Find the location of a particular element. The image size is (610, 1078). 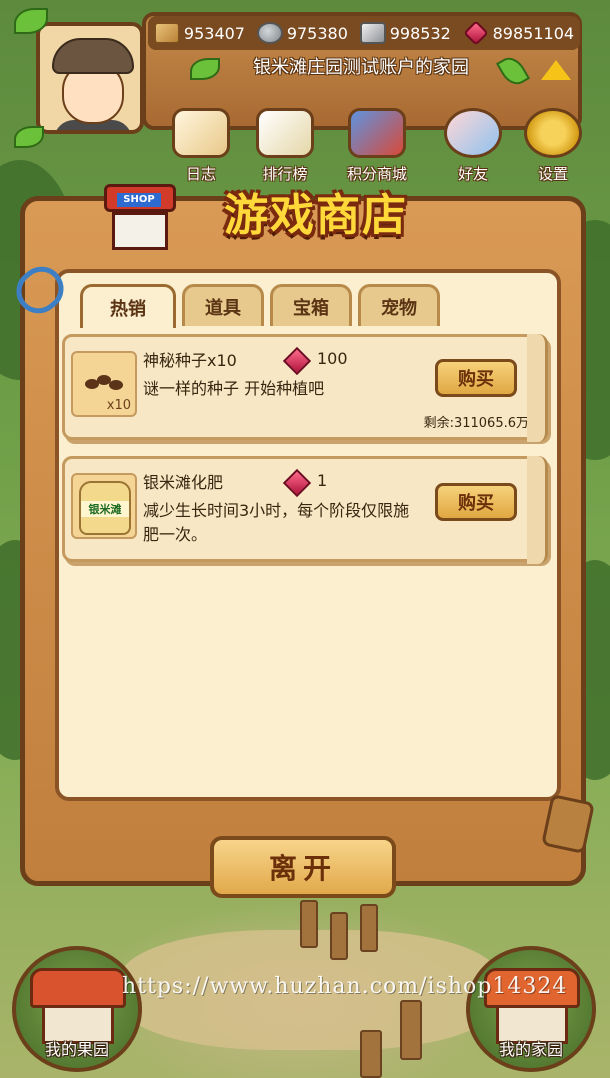

leave-button: 离开 is located at coordinates (303, 867).